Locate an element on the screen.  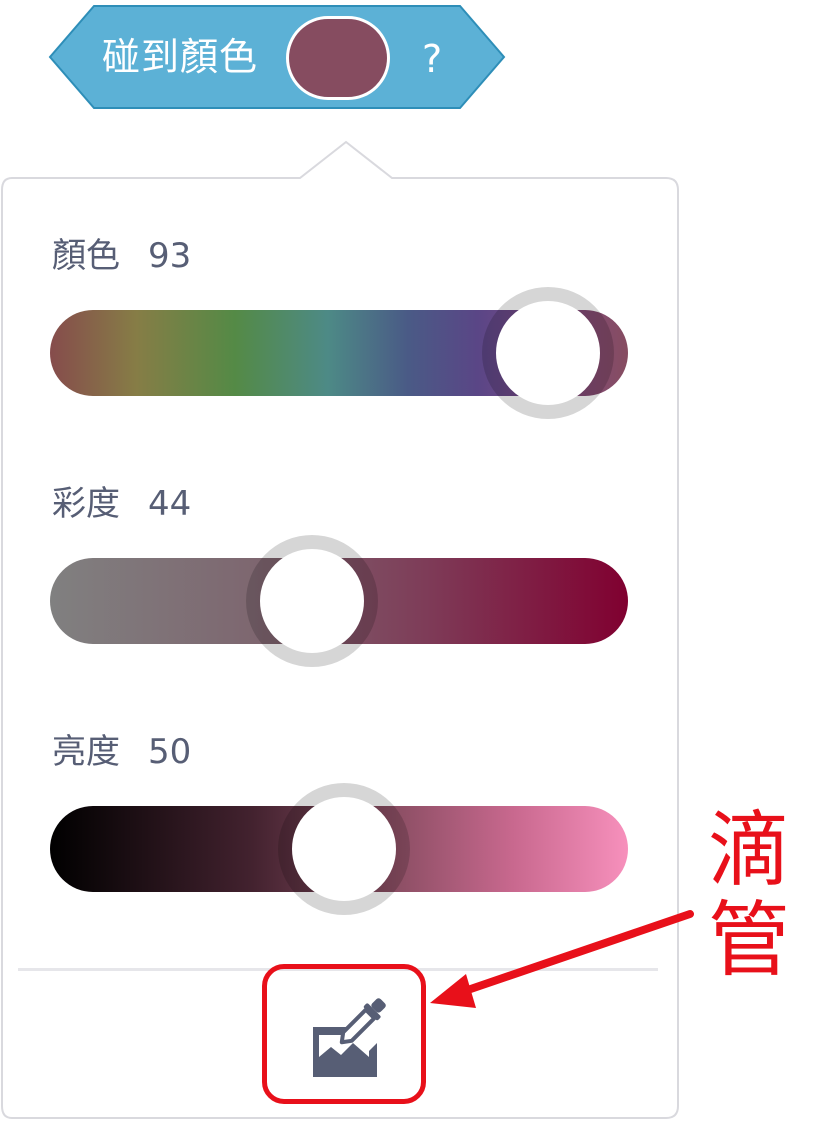
saturation-label-row: 彩度 44 is located at coordinates (121, 504).